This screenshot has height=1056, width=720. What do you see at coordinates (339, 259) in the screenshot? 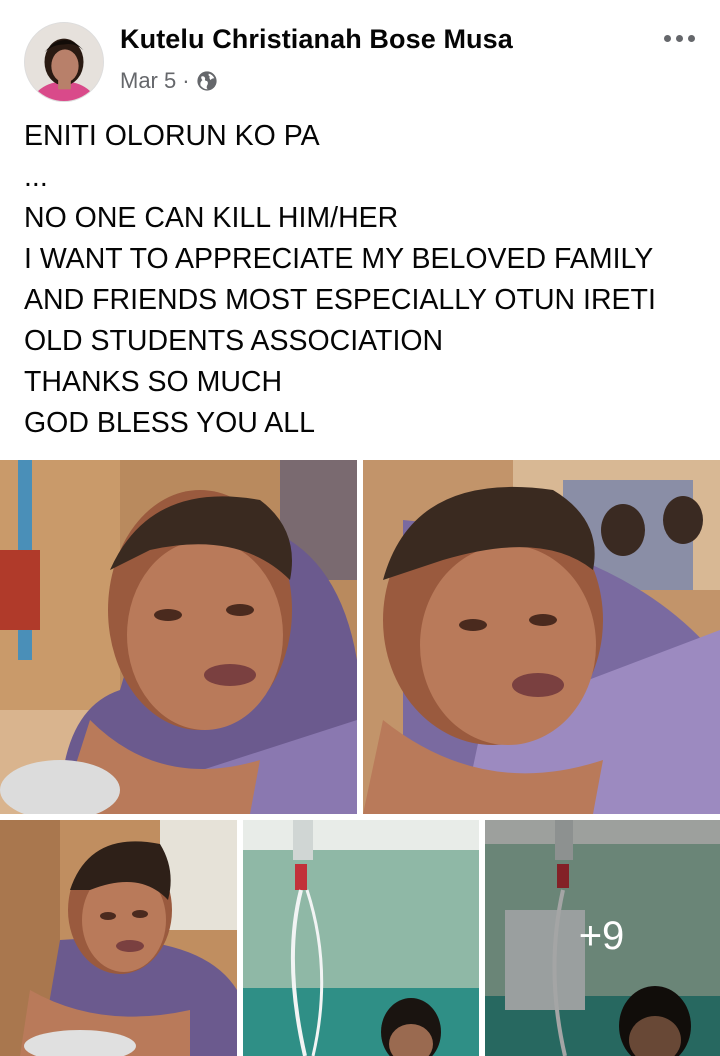
I see `post-text-line: I WANT TO APPRECIATE MY BELOVED FAMILY` at bounding box center [339, 259].